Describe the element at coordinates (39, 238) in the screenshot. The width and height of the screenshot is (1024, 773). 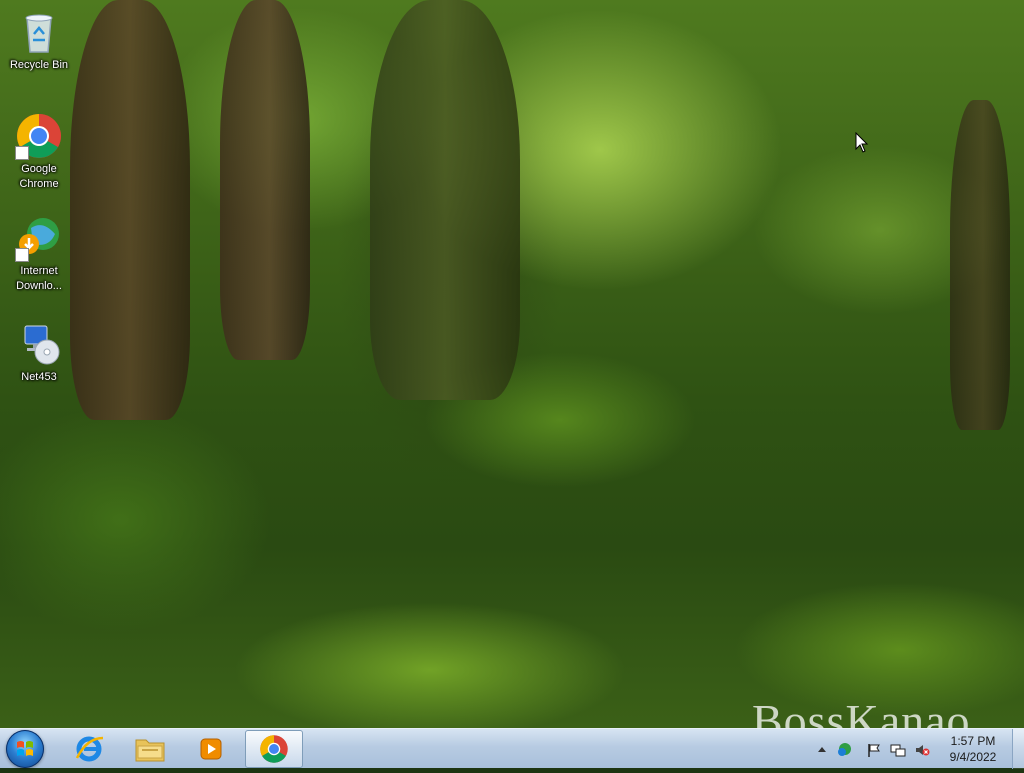
I see `internet-download-manager-icon` at that location.